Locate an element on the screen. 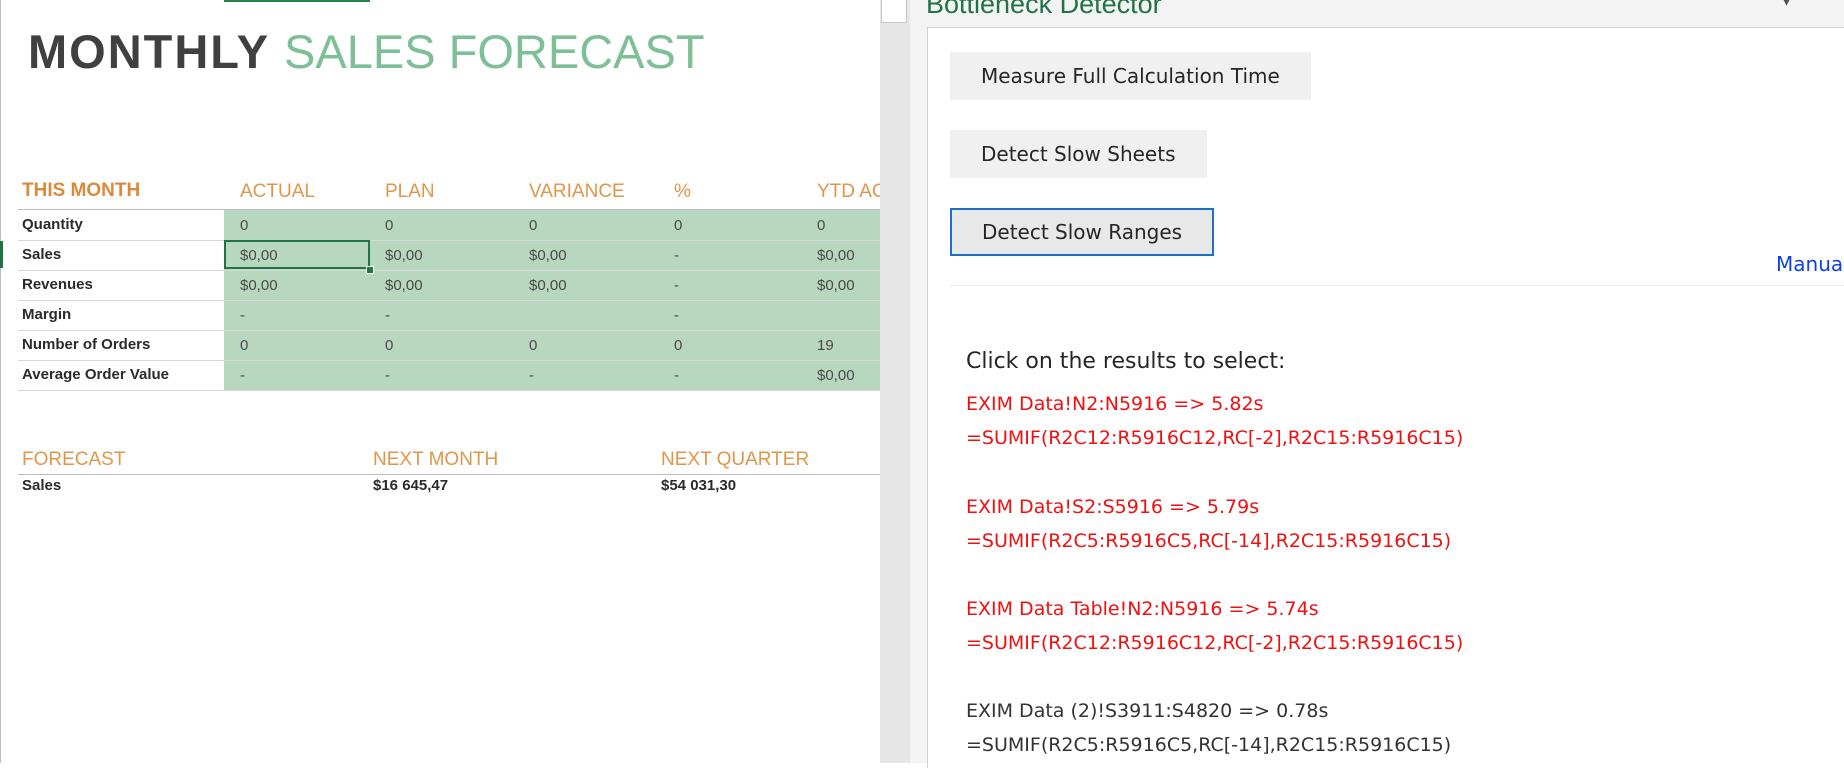 Image resolution: width=1844 pixels, height=768 pixels. col-header-ytd: YTD AC is located at coordinates (848, 191).